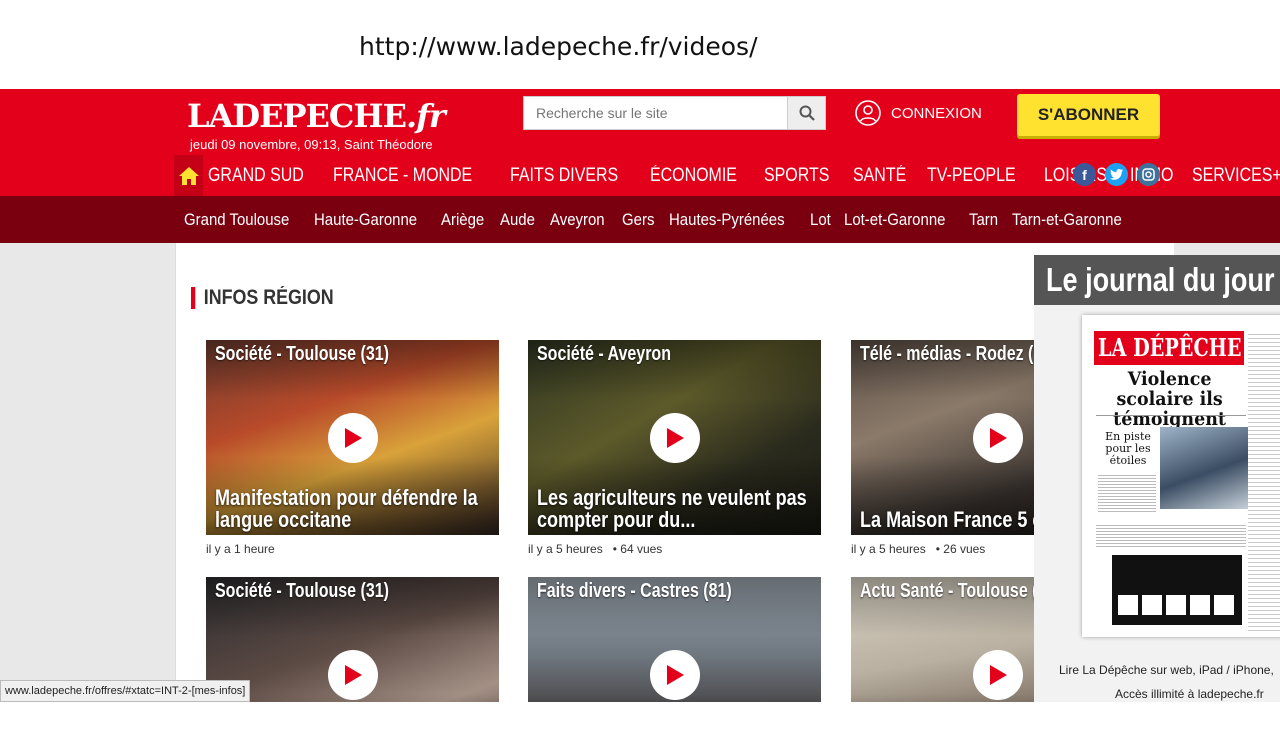 Image resolution: width=1280 pixels, height=736 pixels. What do you see at coordinates (958, 591) in the screenshot?
I see `video-category: Actu Santé - Toulouse (31` at bounding box center [958, 591].